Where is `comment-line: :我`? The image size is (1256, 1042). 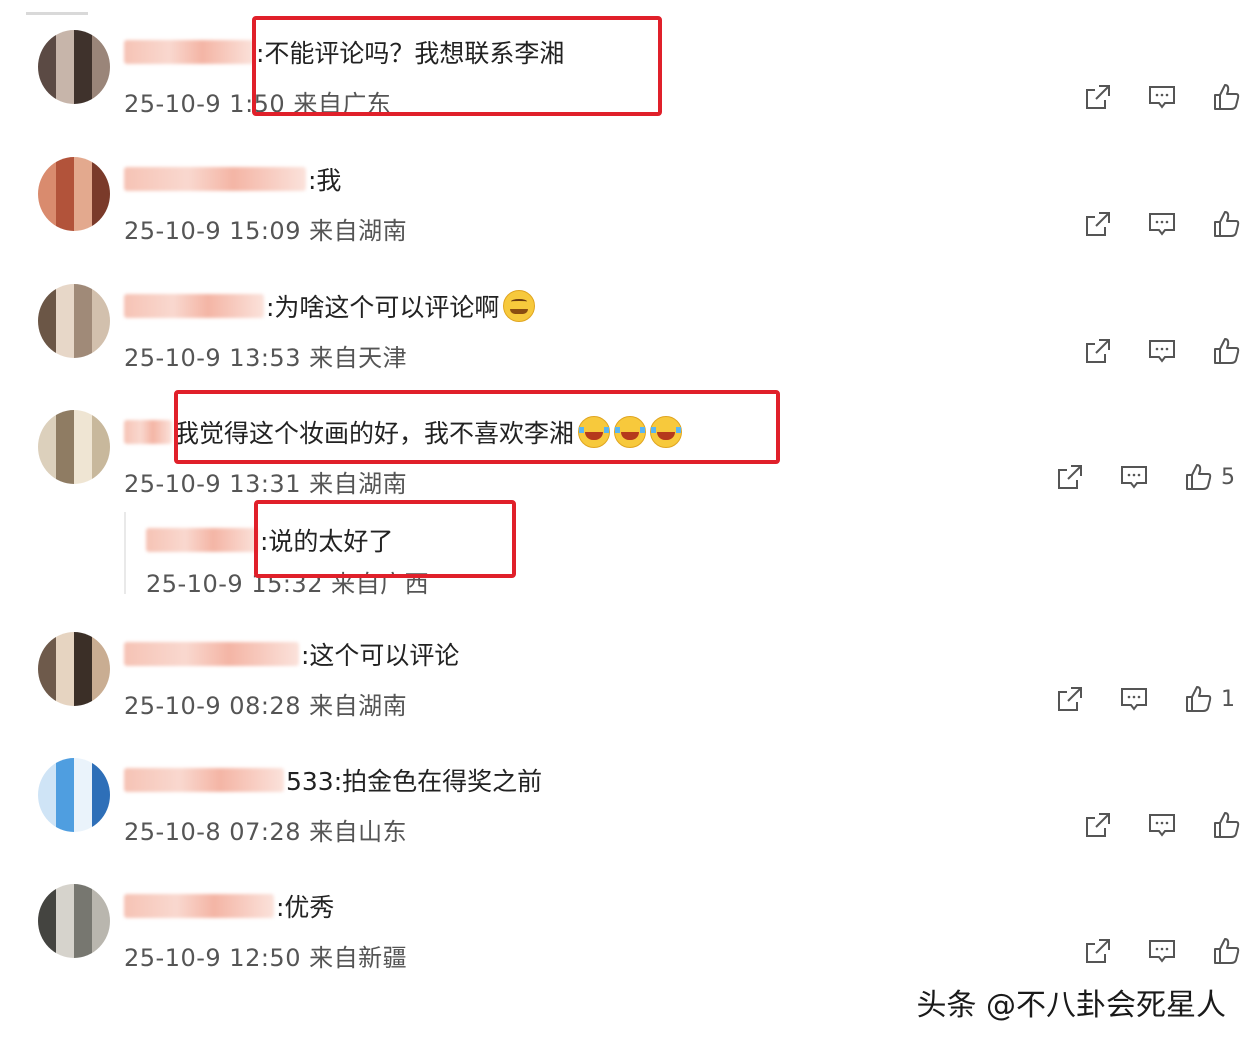 comment-line: :我 is located at coordinates (232, 179).